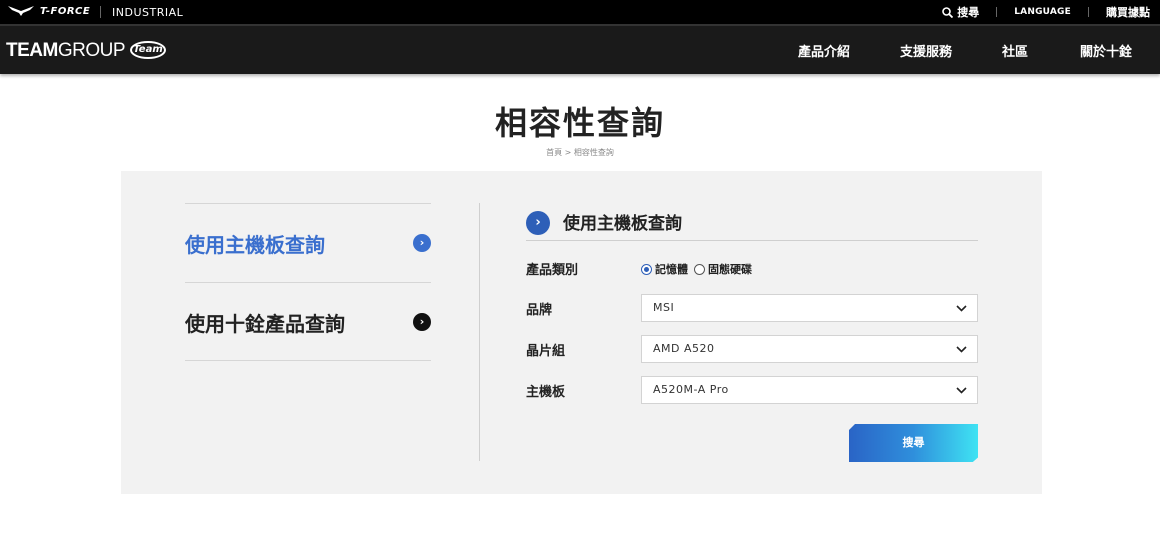 The height and width of the screenshot is (550, 1160). I want to click on search-icon, so click(948, 12).